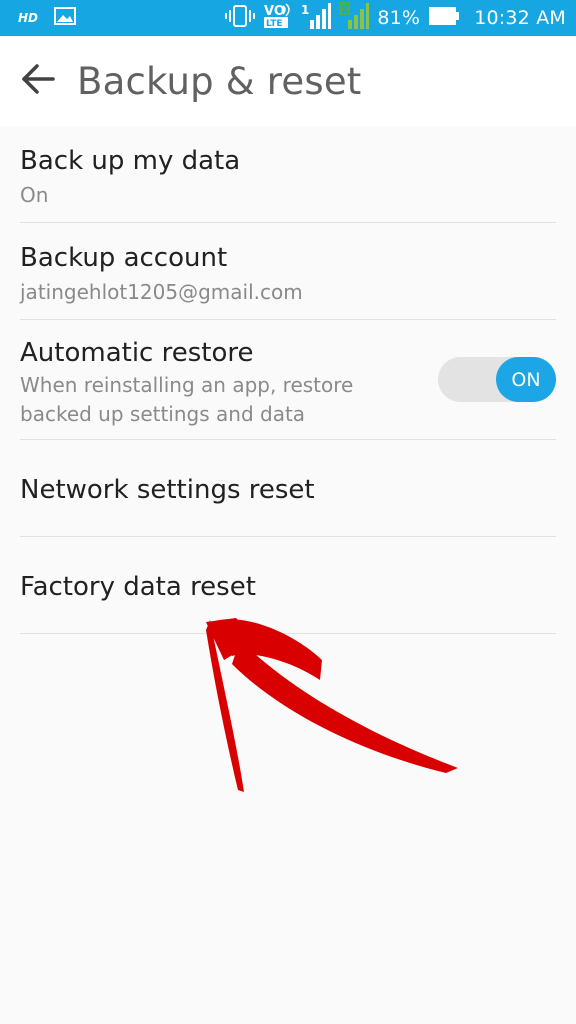 This screenshot has height=1024, width=576. I want to click on volte-icon: VO LTE, so click(278, 18).